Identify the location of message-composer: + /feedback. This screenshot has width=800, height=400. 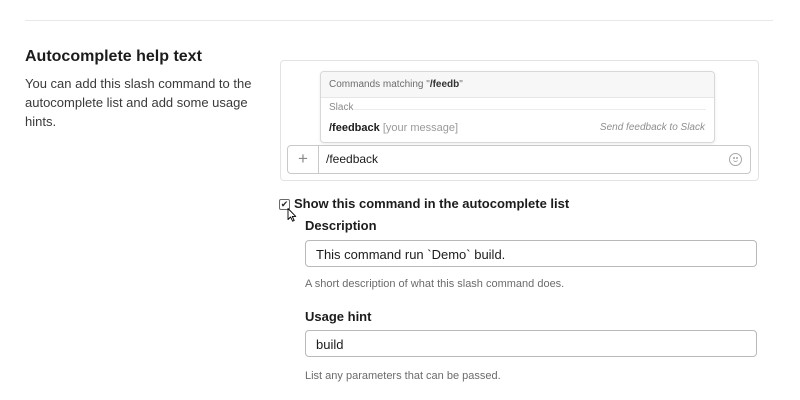
(519, 159).